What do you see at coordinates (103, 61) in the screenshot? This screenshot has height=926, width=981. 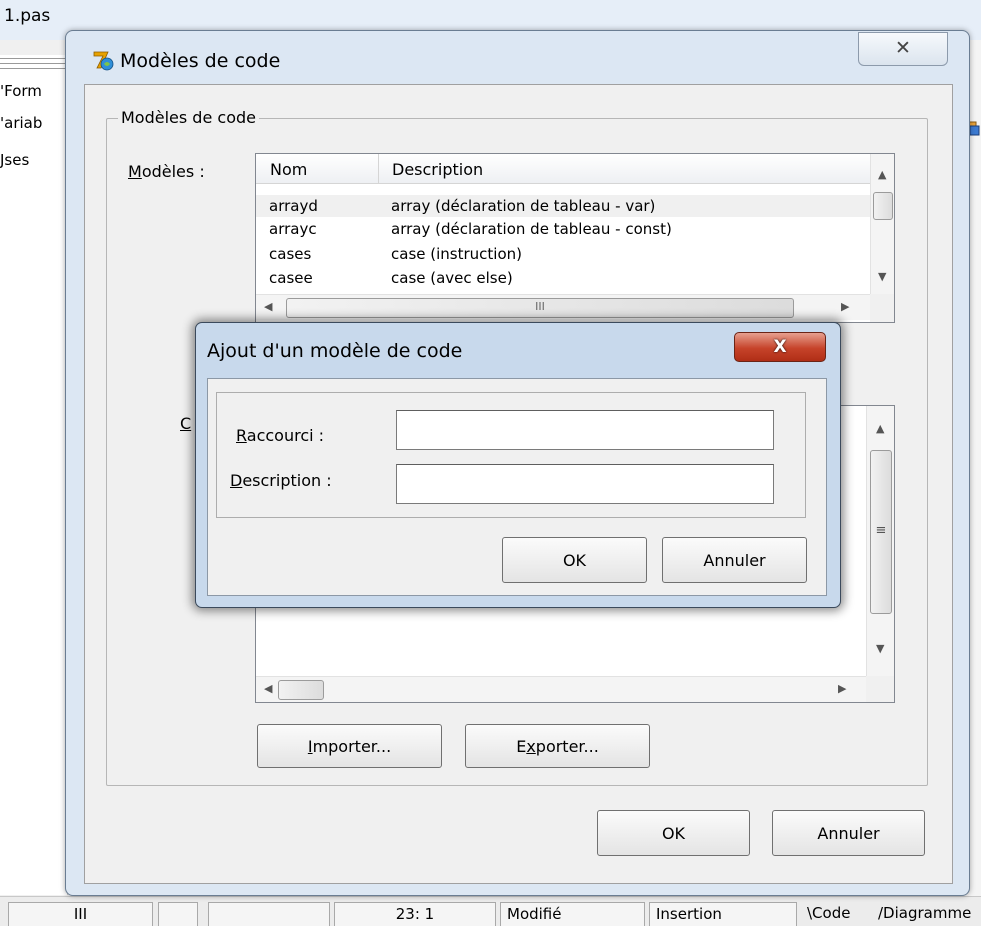 I see `delphi-app-icon` at bounding box center [103, 61].